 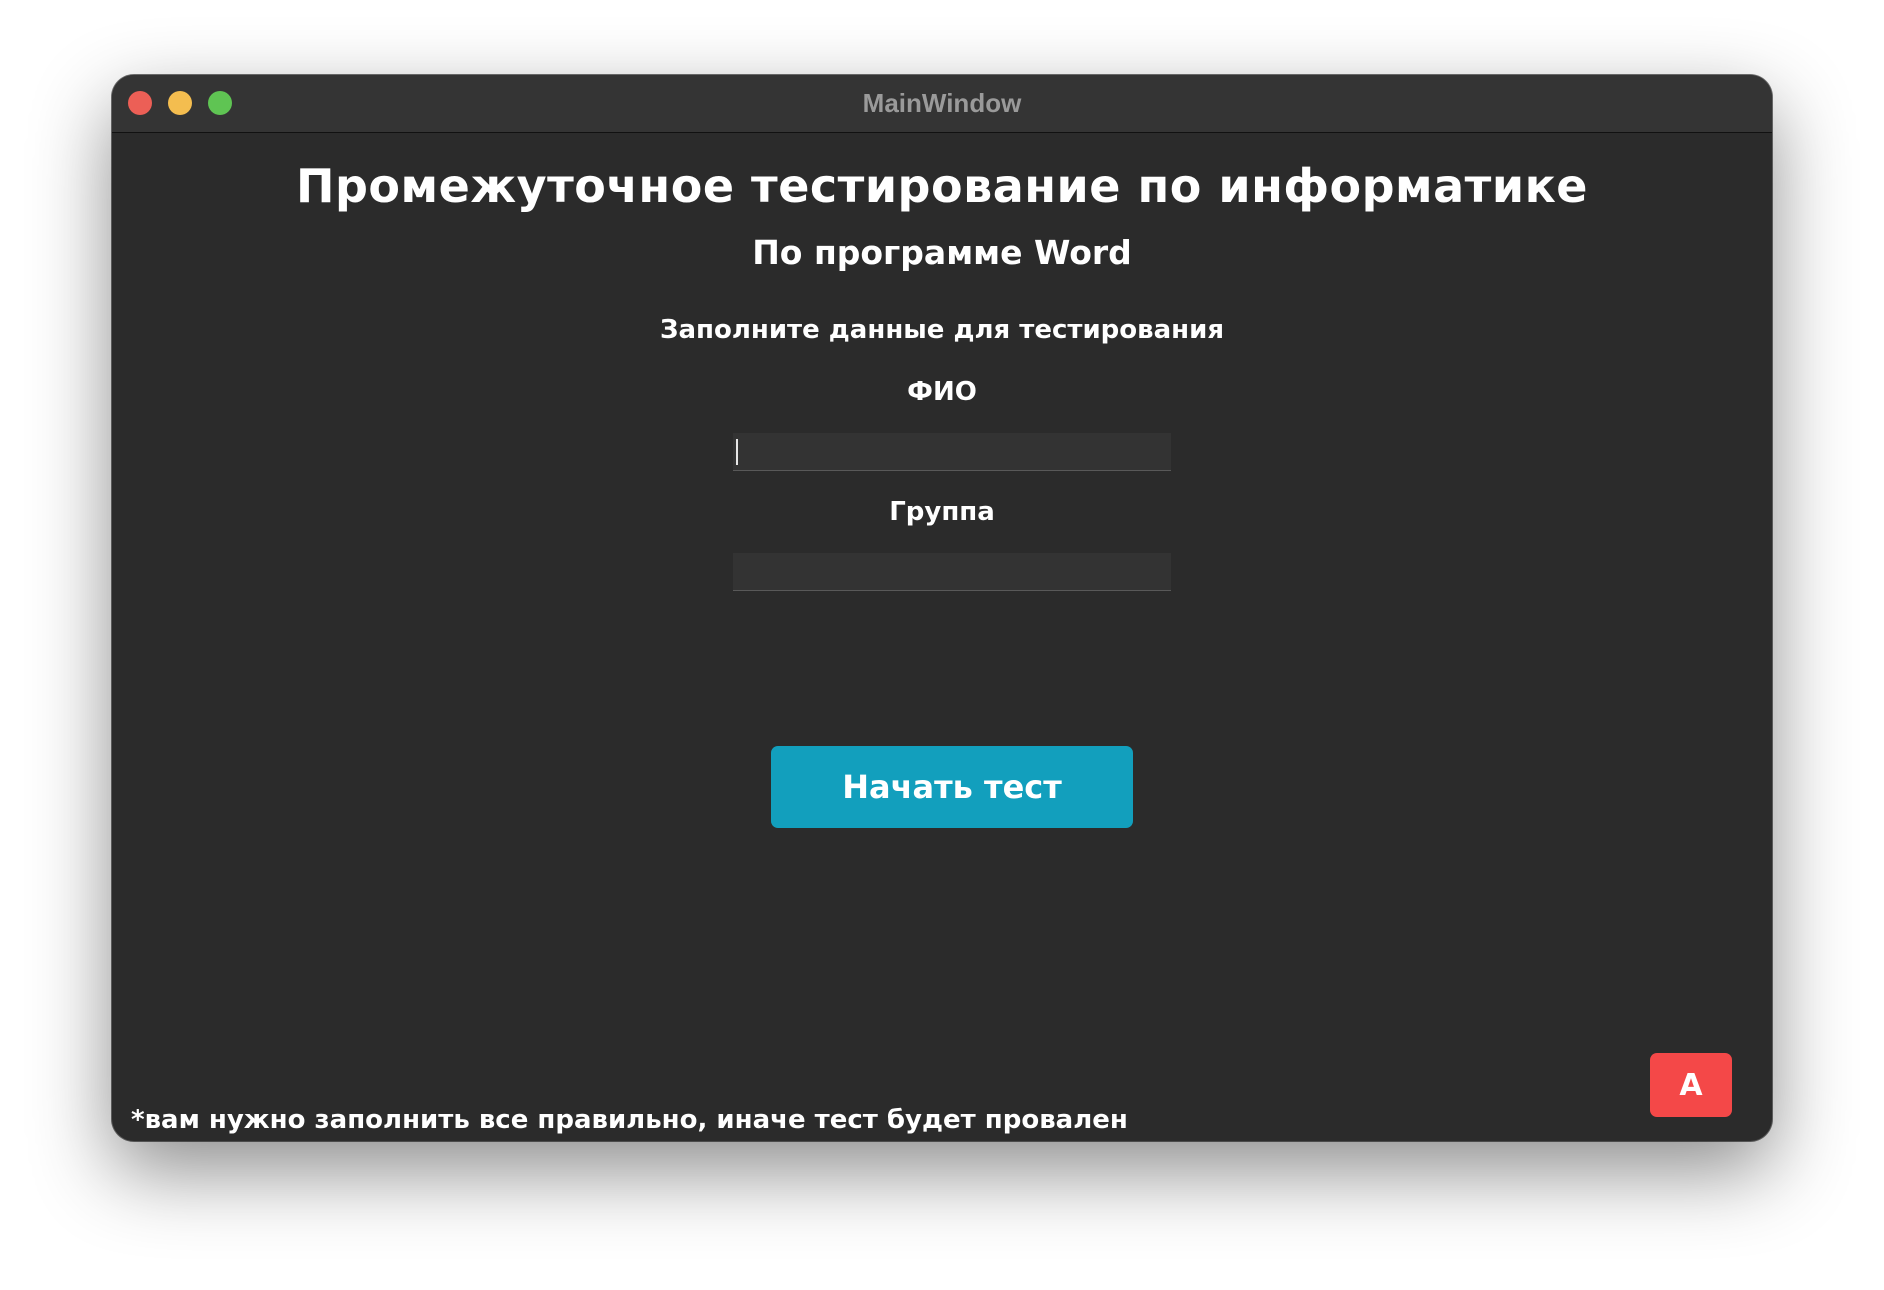 What do you see at coordinates (942, 512) in the screenshot?
I see `group-label: Группа` at bounding box center [942, 512].